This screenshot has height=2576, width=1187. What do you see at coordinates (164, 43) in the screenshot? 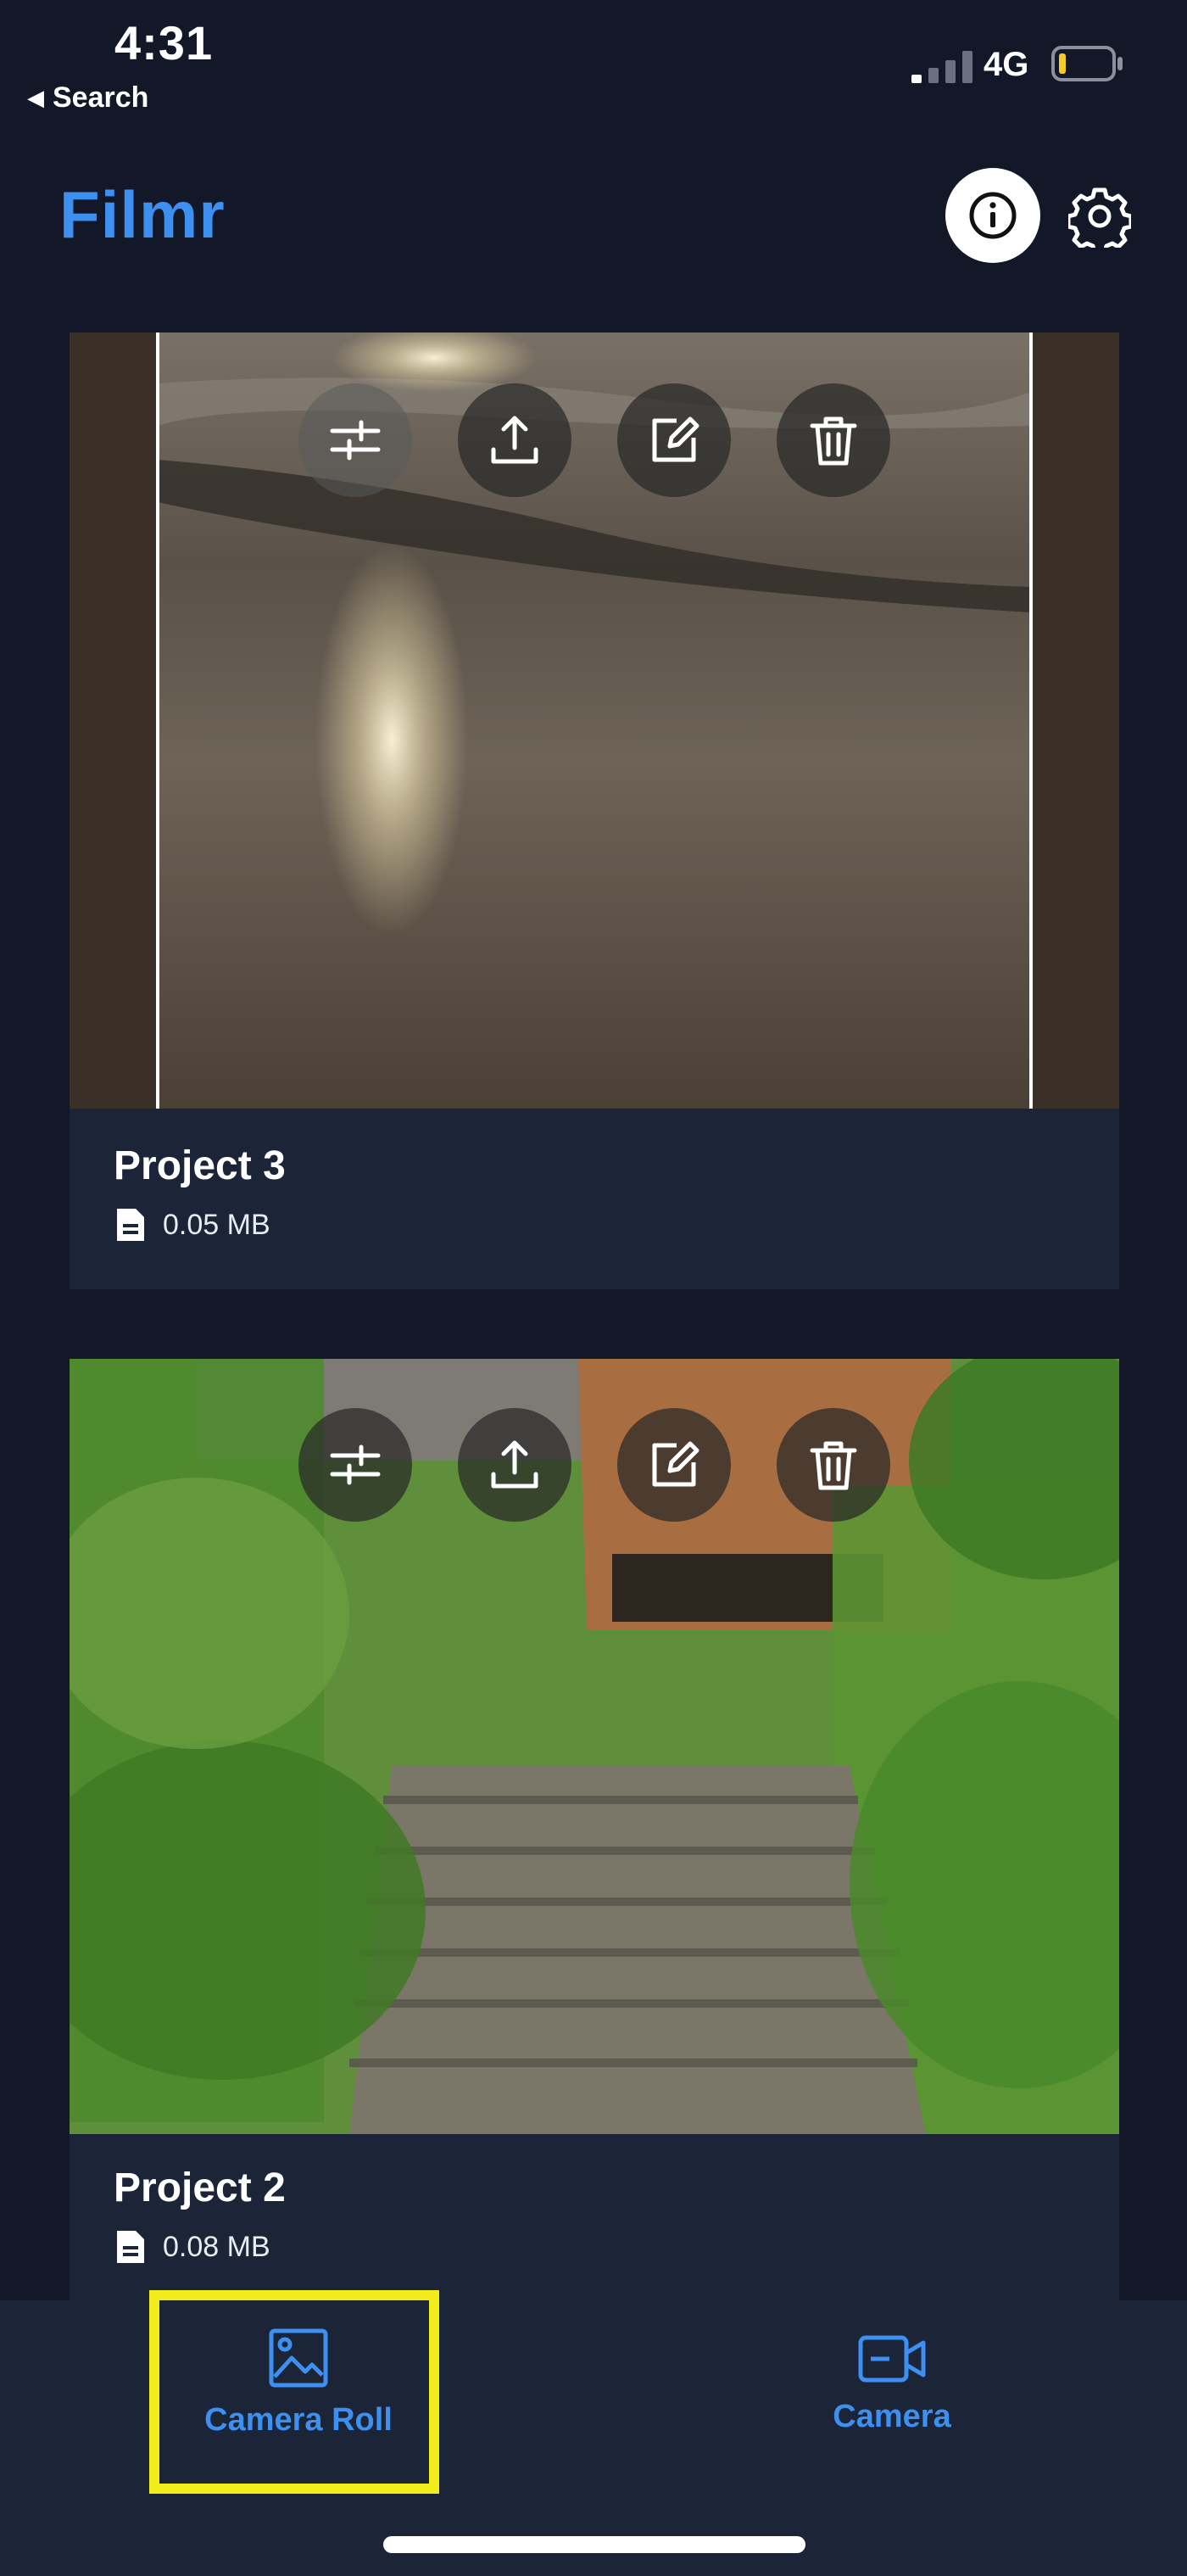
I see `status-time: 4:31` at bounding box center [164, 43].